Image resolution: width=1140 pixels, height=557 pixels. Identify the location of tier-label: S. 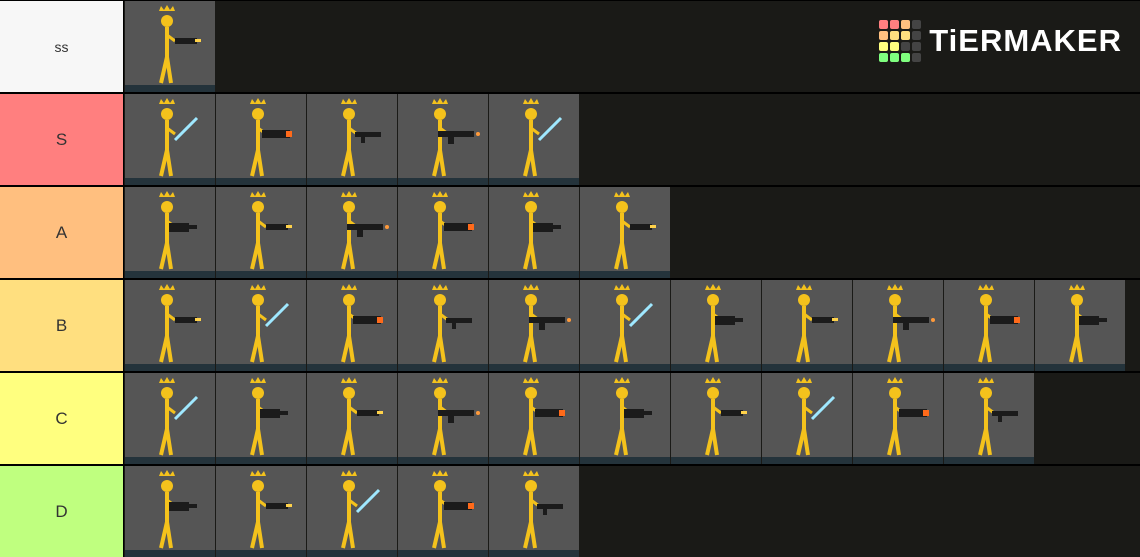
(62, 139).